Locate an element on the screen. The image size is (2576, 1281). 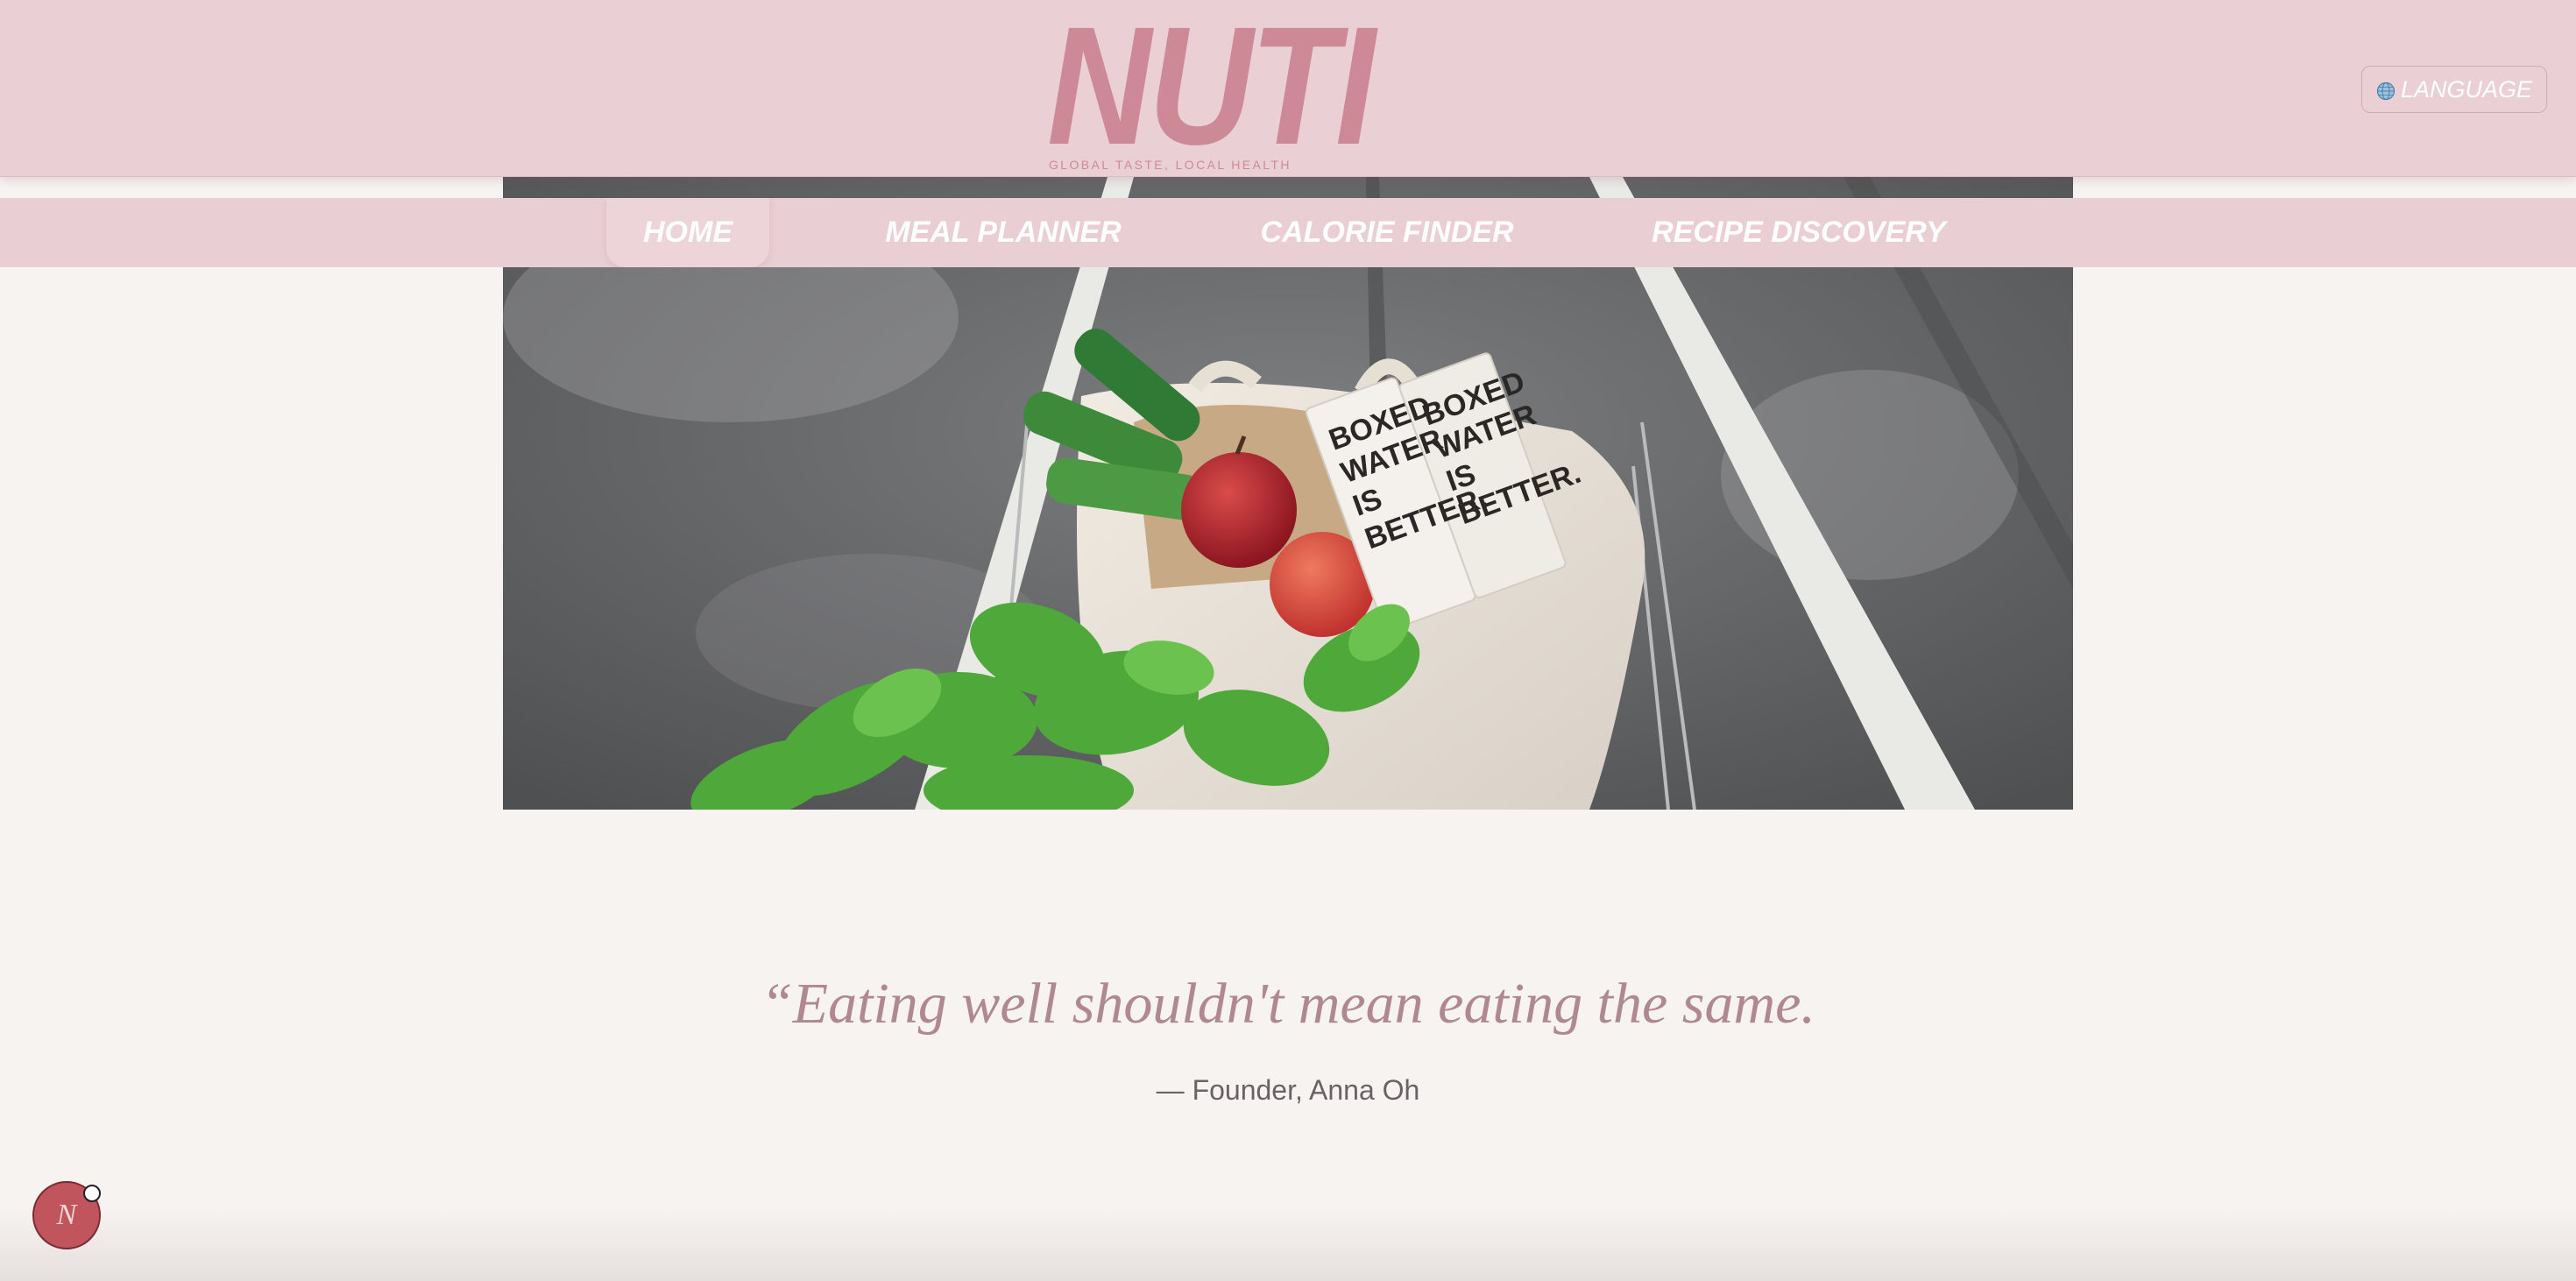
brand-logo: NUTI GLOBAL TASTE, LOCAL HEALTH is located at coordinates (1211, 90).